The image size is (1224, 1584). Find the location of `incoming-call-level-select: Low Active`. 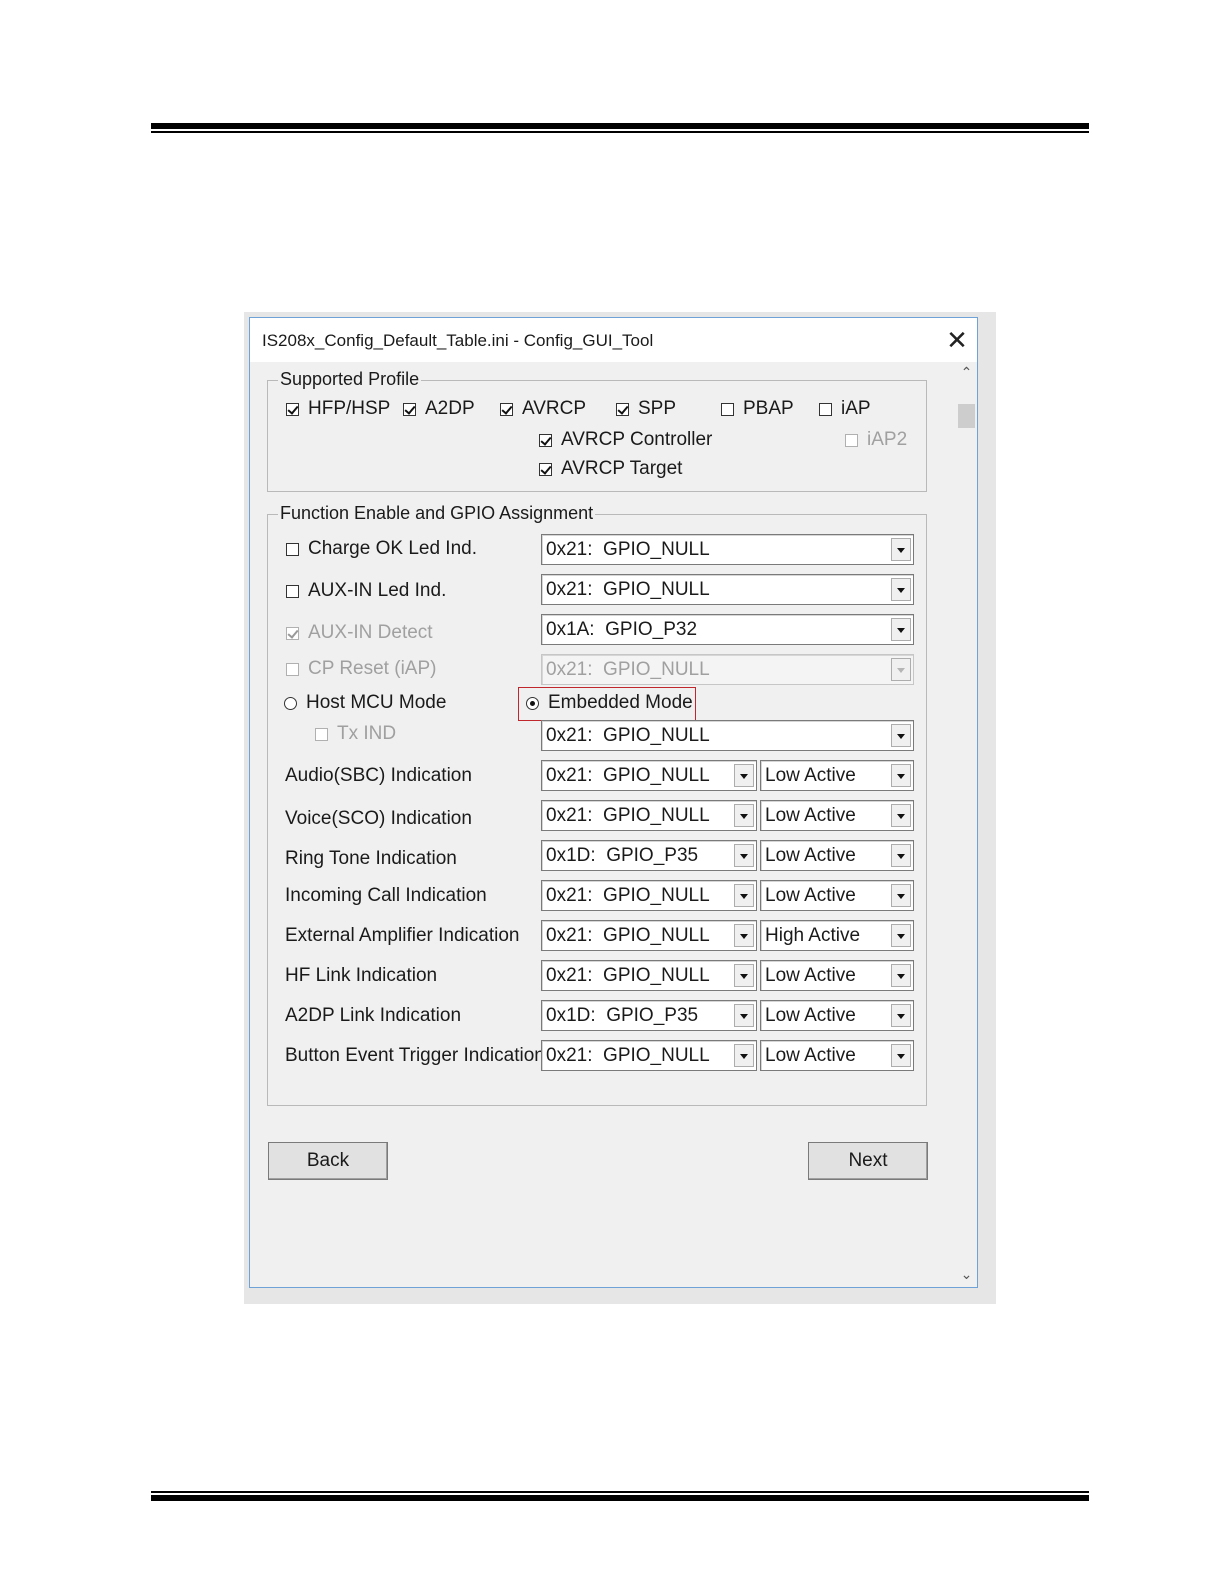

incoming-call-level-select: Low Active is located at coordinates (837, 895).